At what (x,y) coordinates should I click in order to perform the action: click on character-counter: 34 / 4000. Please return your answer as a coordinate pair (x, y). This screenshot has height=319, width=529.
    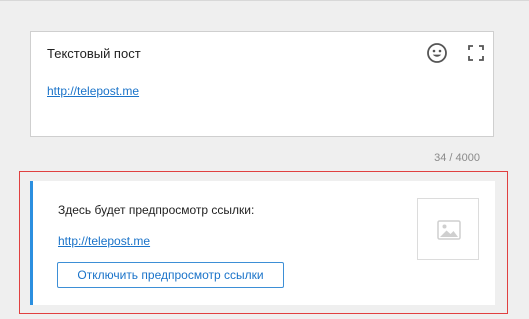
    Looking at the image, I should click on (457, 158).